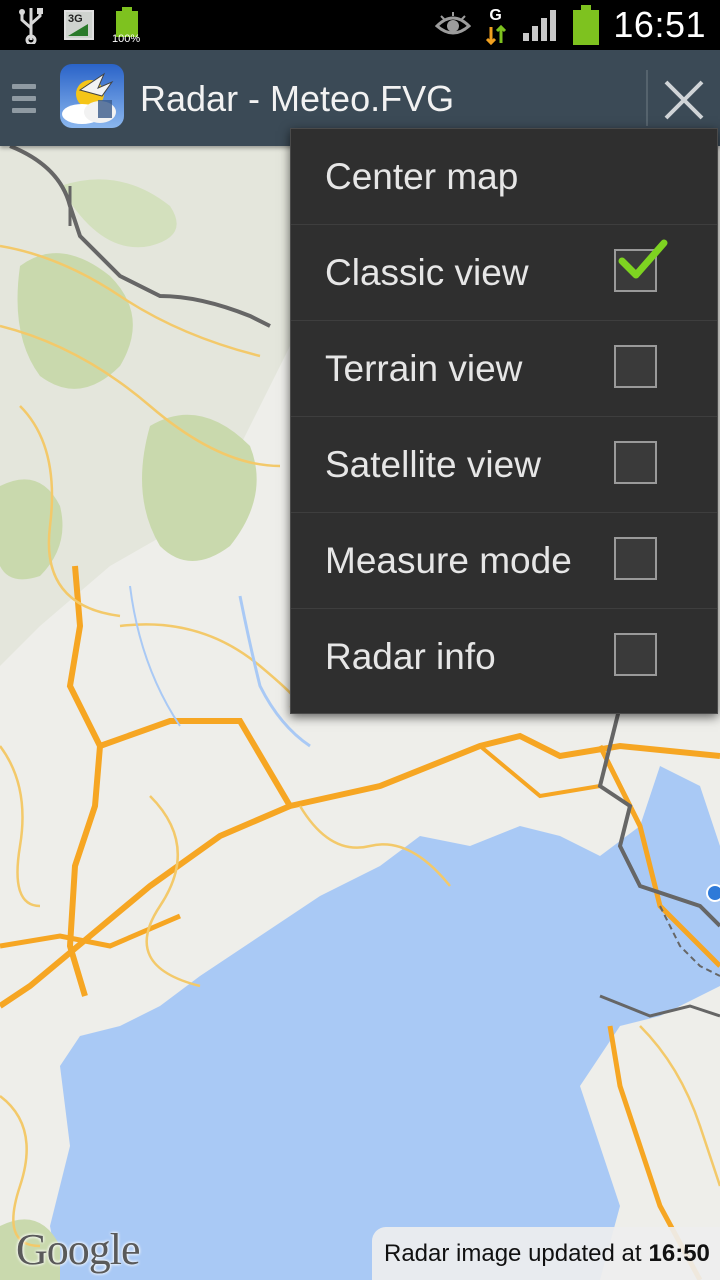  I want to click on menu-item-classic-view: Classic view, so click(504, 273).